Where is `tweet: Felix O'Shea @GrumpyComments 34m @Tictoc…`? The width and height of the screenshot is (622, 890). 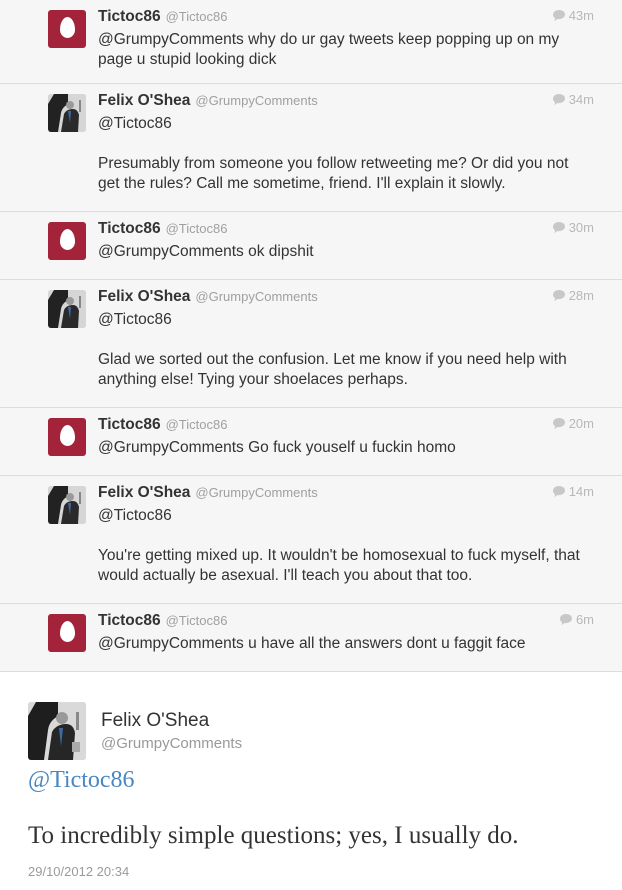 tweet: Felix O'Shea @GrumpyComments 34m @Tictoc… is located at coordinates (311, 148).